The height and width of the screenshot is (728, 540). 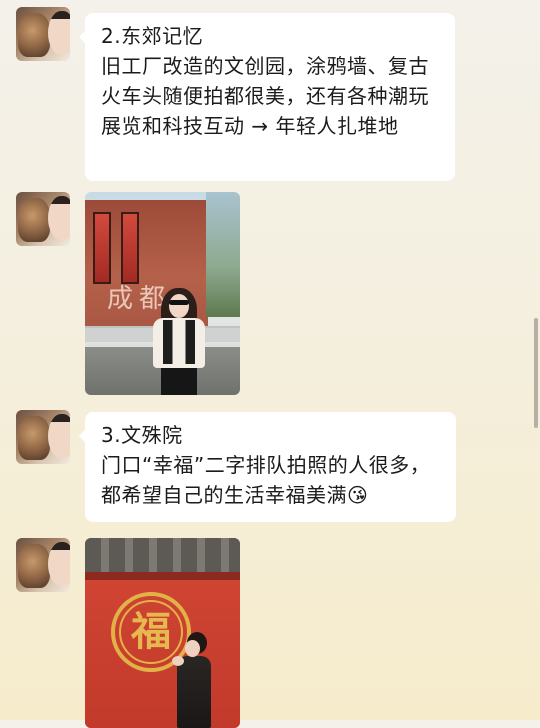 What do you see at coordinates (536, 373) in the screenshot?
I see `scrollbar` at bounding box center [536, 373].